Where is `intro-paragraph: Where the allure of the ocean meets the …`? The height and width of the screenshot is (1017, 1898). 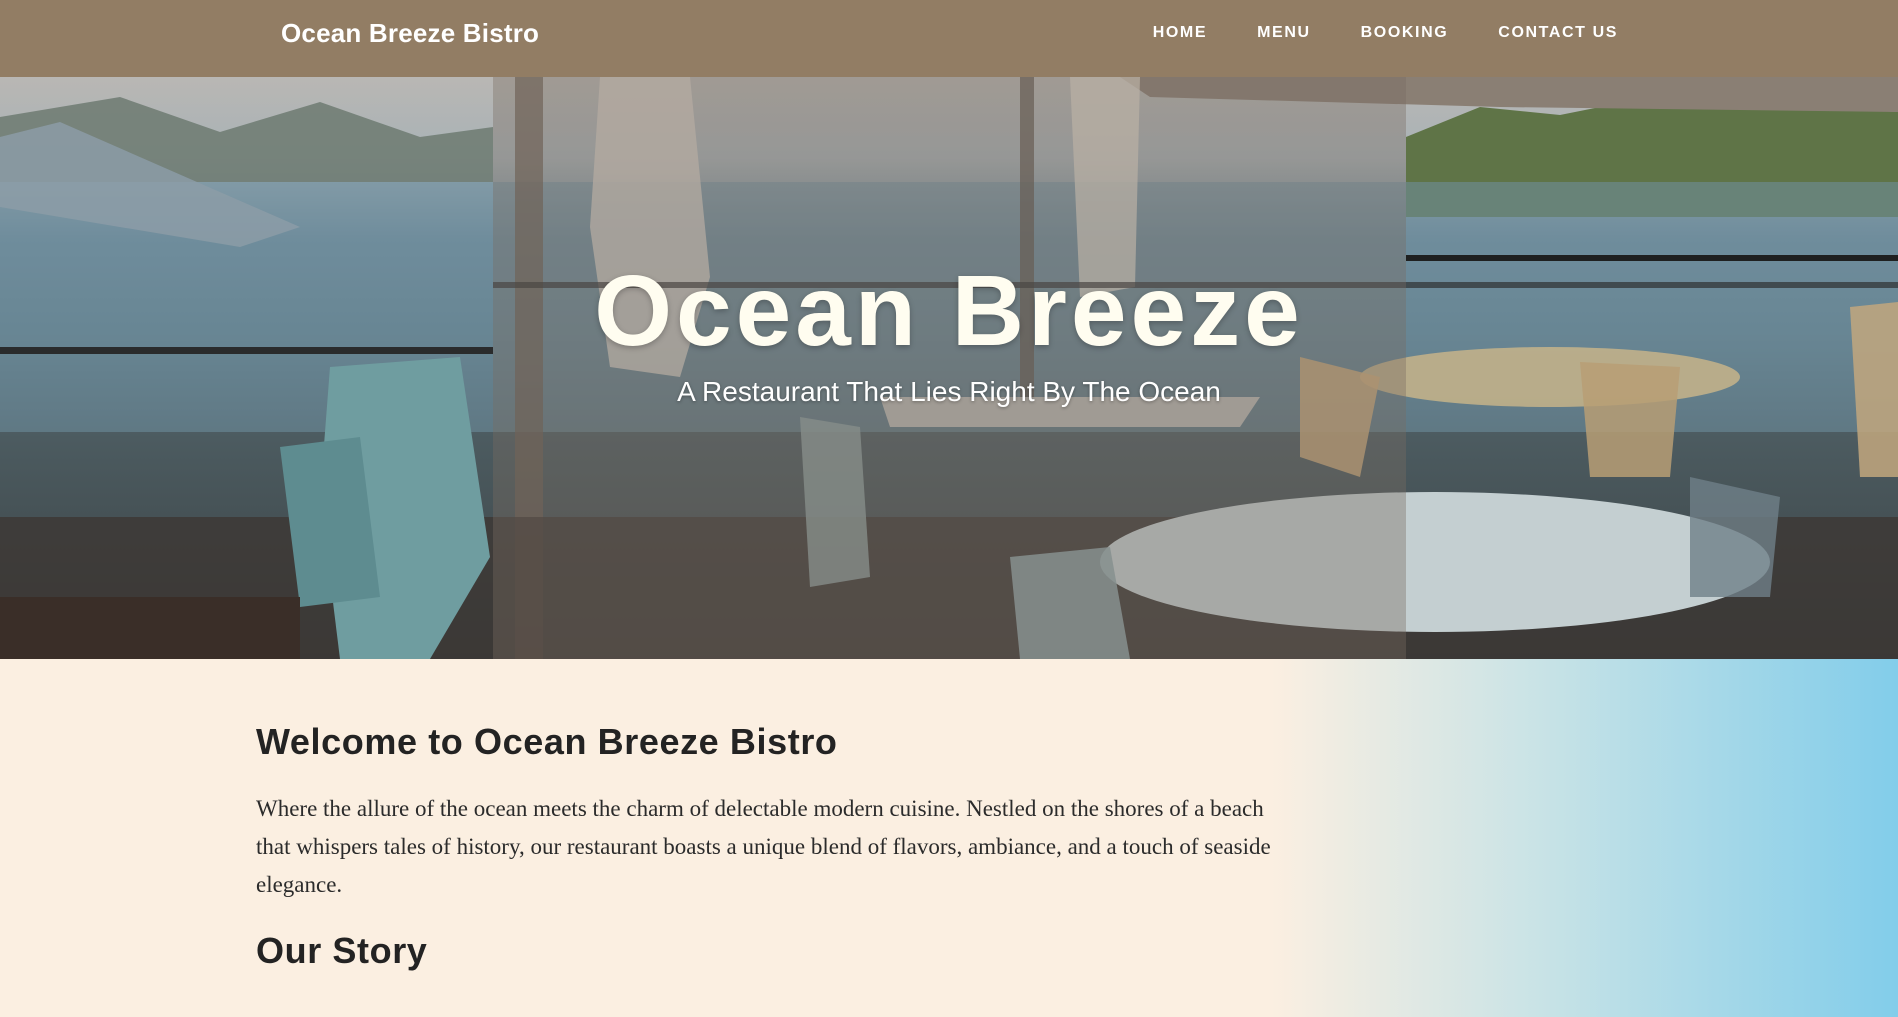 intro-paragraph: Where the allure of the ocean meets the … is located at coordinates (763, 846).